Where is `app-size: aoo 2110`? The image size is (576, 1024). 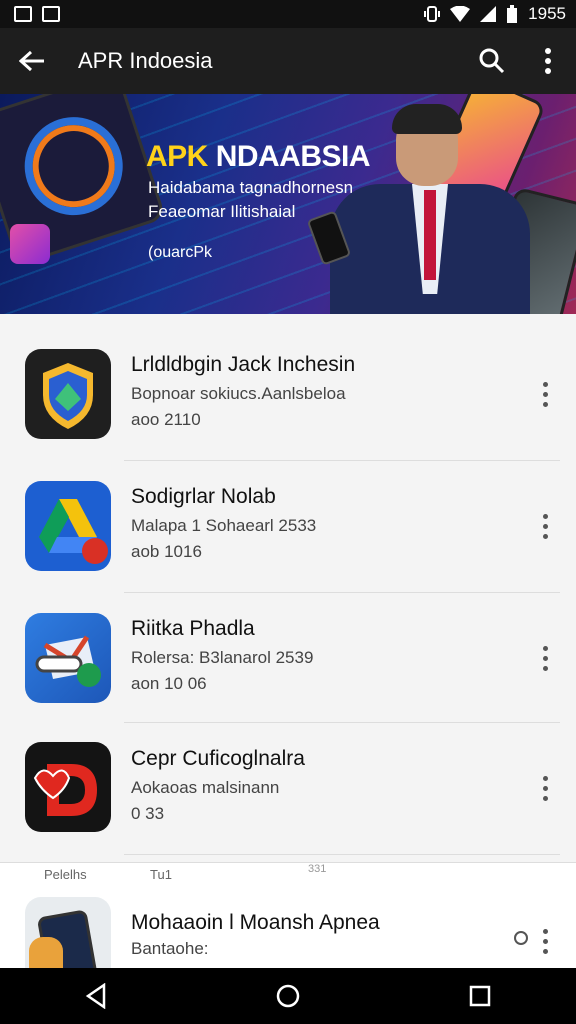 app-size: aoo 2110 is located at coordinates (166, 419).